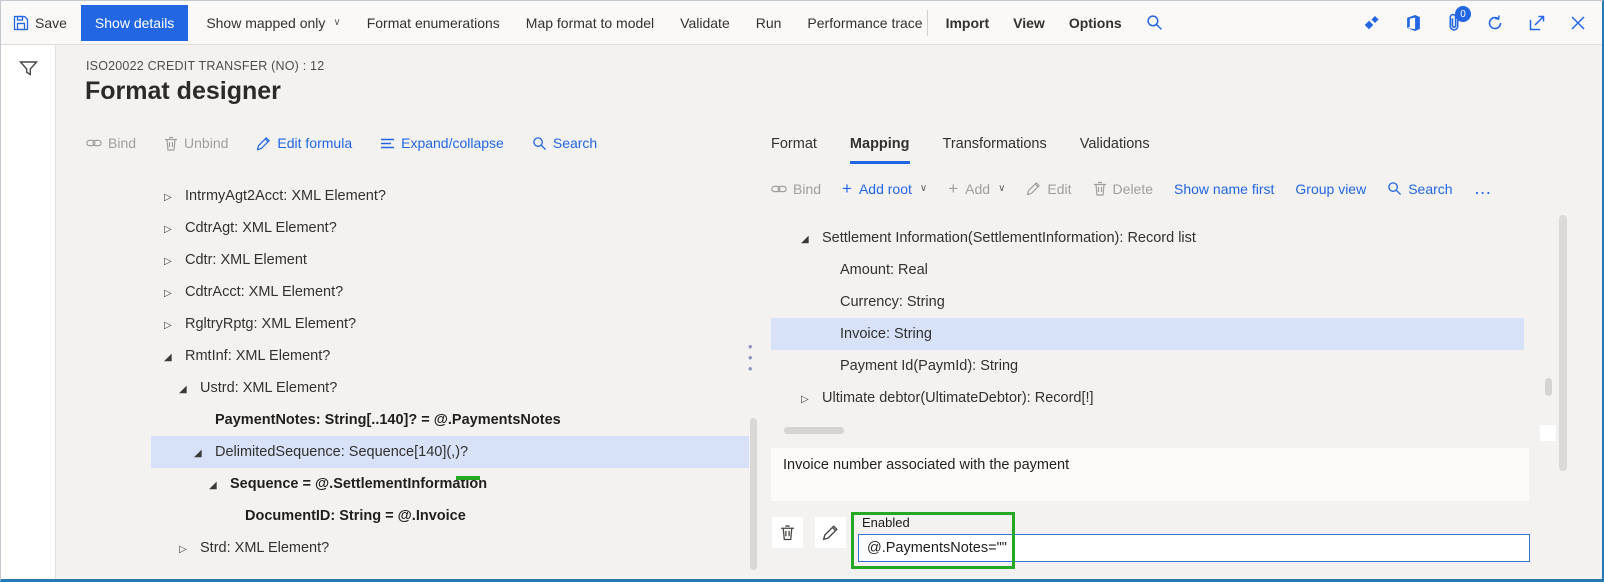  I want to click on refresh-button, so click(1495, 23).